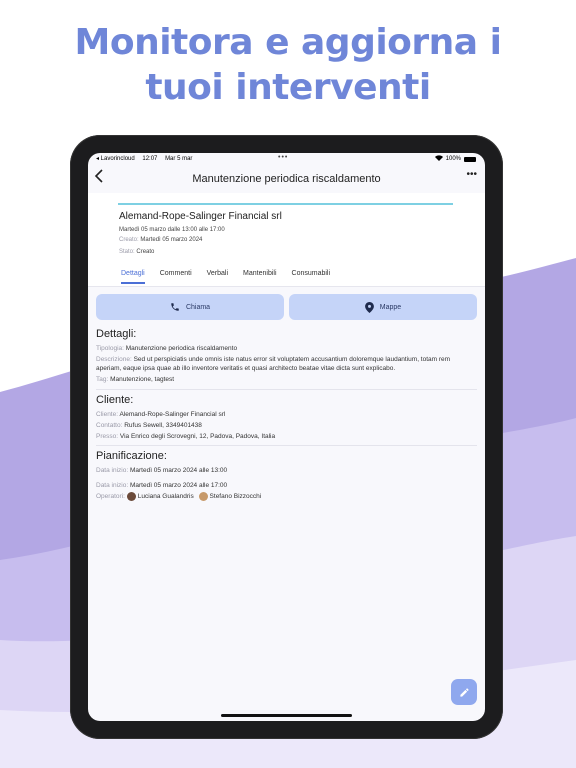 Image resolution: width=576 pixels, height=768 pixels. What do you see at coordinates (288, 42) in the screenshot?
I see `headline-line-1: Monitora e aggiorna i` at bounding box center [288, 42].